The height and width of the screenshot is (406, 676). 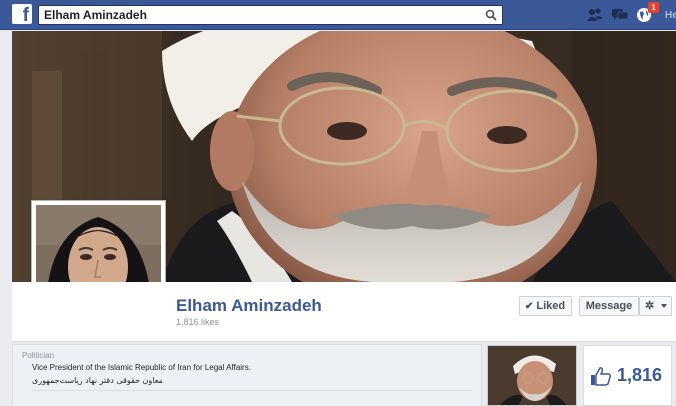 What do you see at coordinates (252, 390) in the screenshot?
I see `about-divider` at bounding box center [252, 390].